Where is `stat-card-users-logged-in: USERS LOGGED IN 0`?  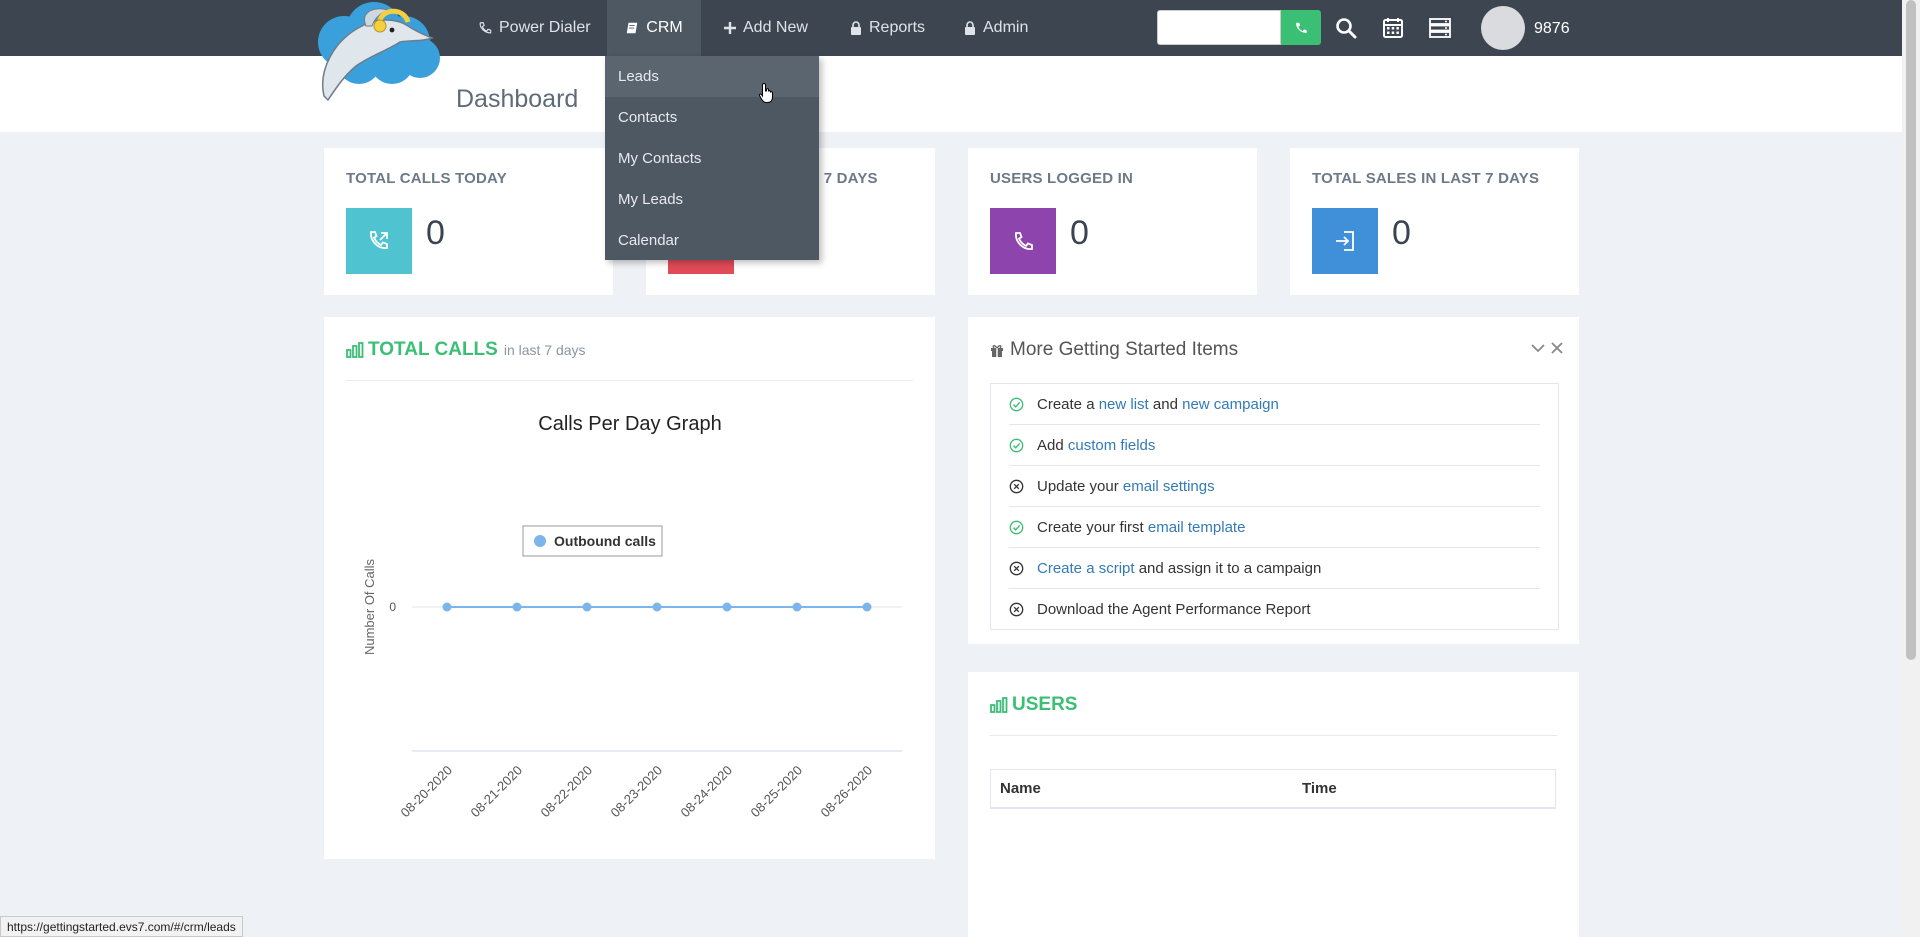
stat-card-users-logged-in: USERS LOGGED IN 0 is located at coordinates (1112, 221).